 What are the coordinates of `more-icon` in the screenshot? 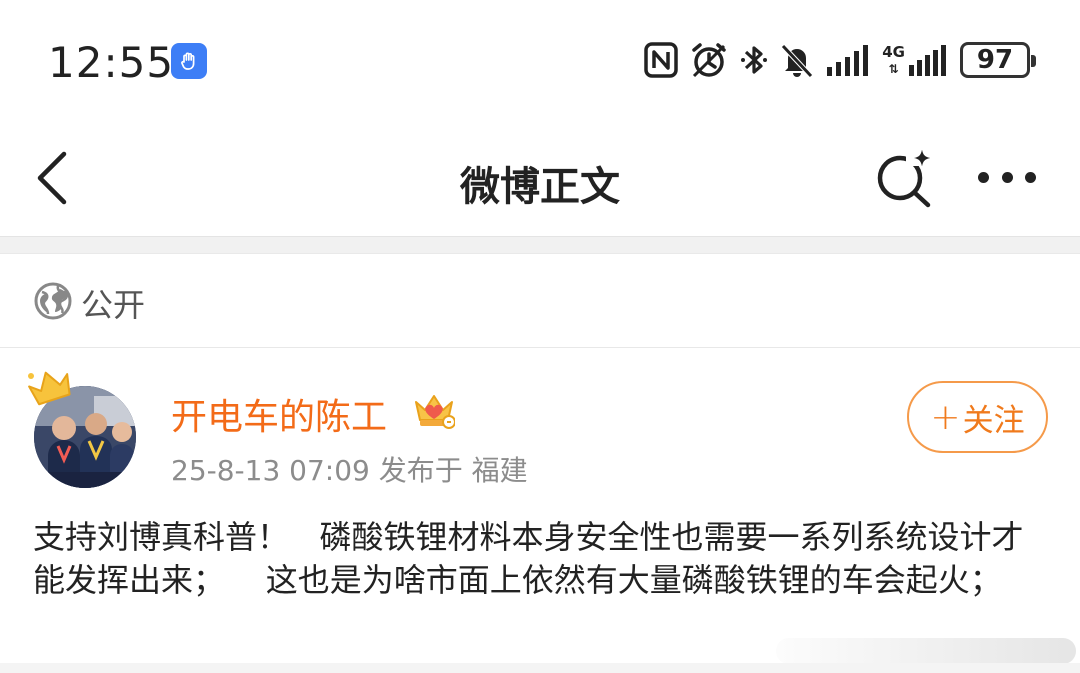 It's located at (1007, 177).